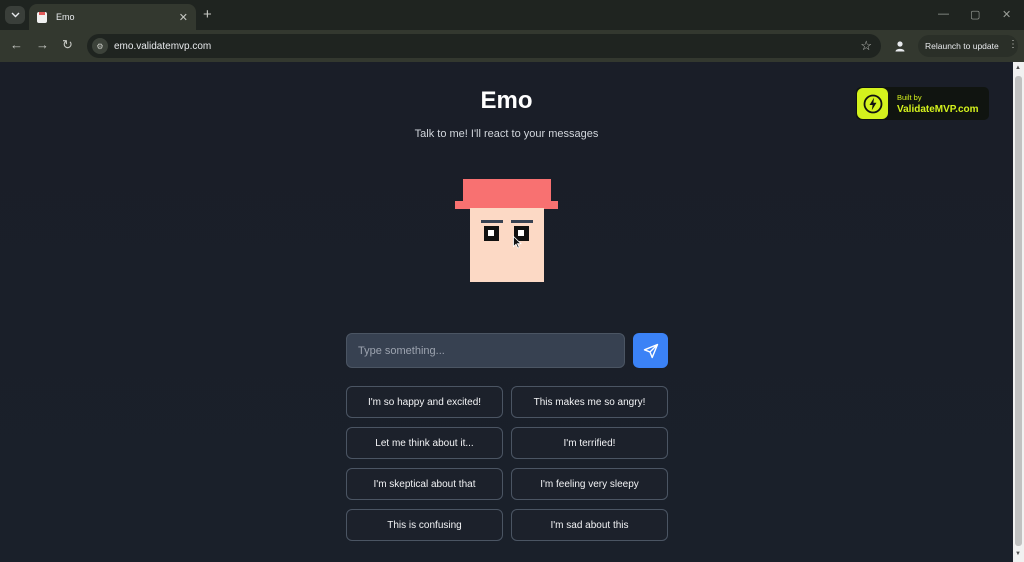 This screenshot has width=1024, height=562. Describe the element at coordinates (487, 46) in the screenshot. I see `url-text: emo.validatemvp.com` at that location.